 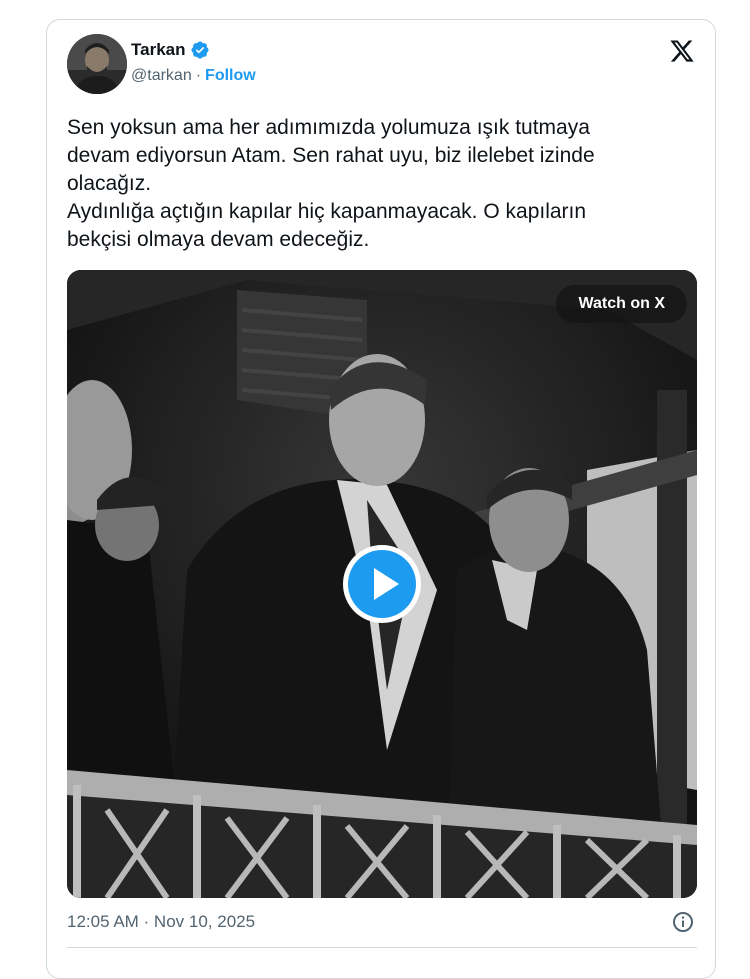 I want to click on play-icon, so click(x=382, y=584).